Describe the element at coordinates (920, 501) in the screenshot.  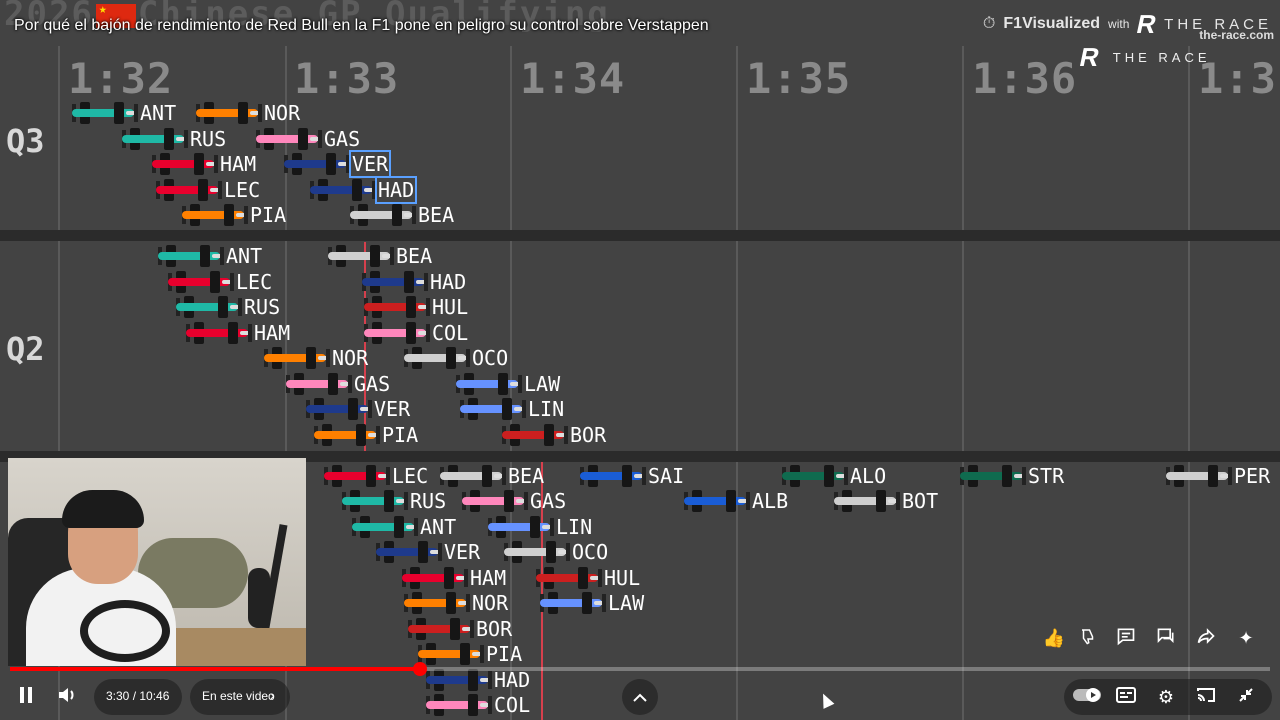
I see `driver-label-bot: BOT` at that location.